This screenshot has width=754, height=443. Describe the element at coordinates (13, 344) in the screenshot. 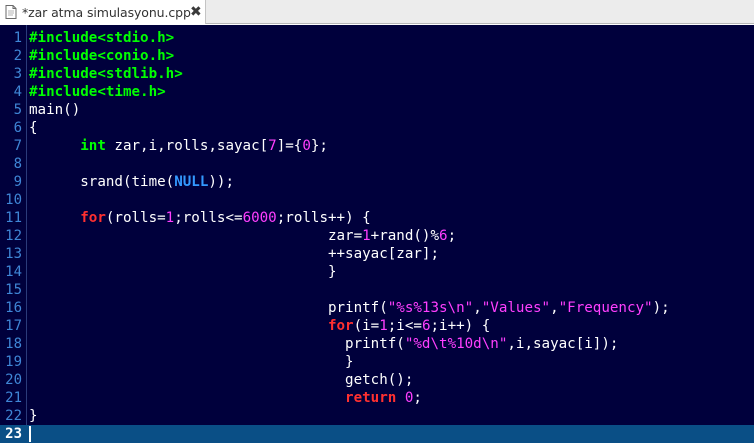

I see `line-number: 18` at that location.